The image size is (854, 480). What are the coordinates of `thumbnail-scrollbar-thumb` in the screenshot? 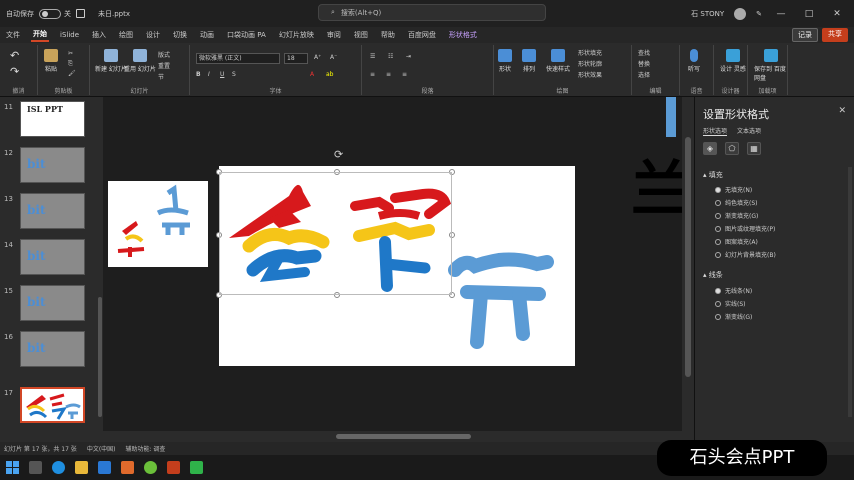 It's located at (100, 357).